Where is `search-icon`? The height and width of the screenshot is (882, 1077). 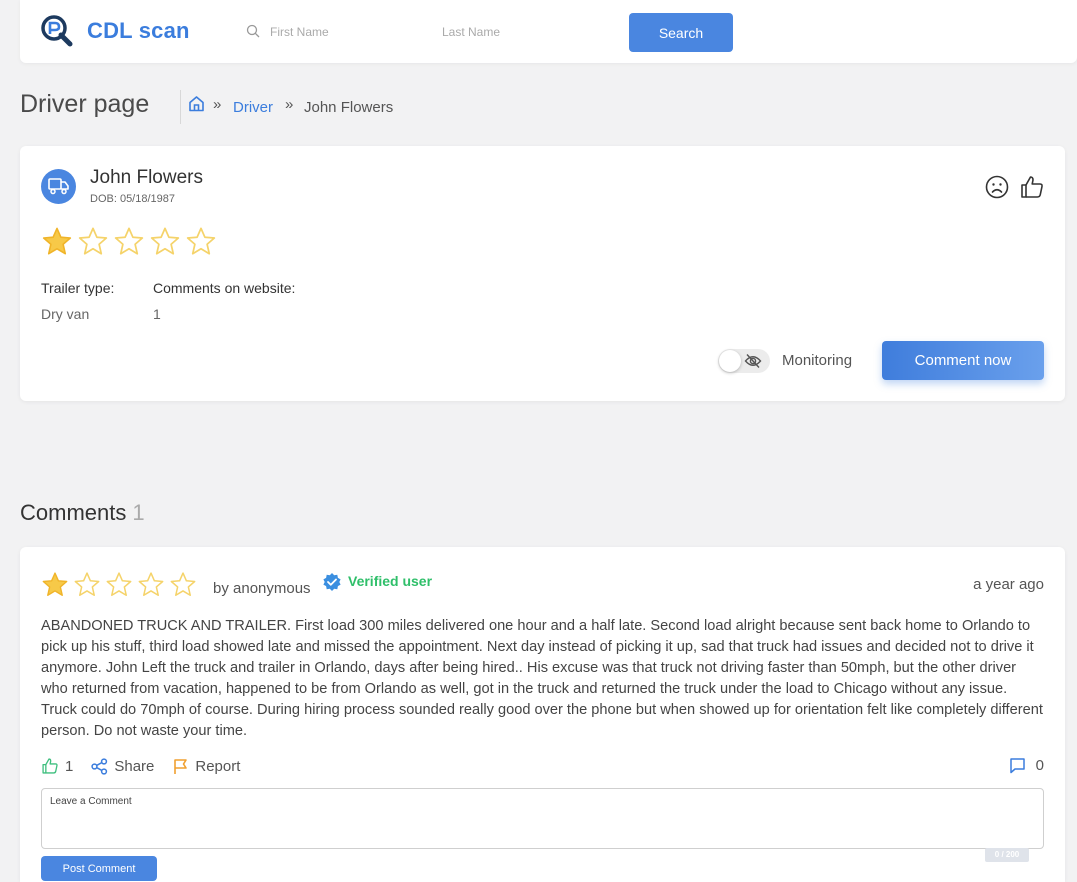
search-icon is located at coordinates (253, 31).